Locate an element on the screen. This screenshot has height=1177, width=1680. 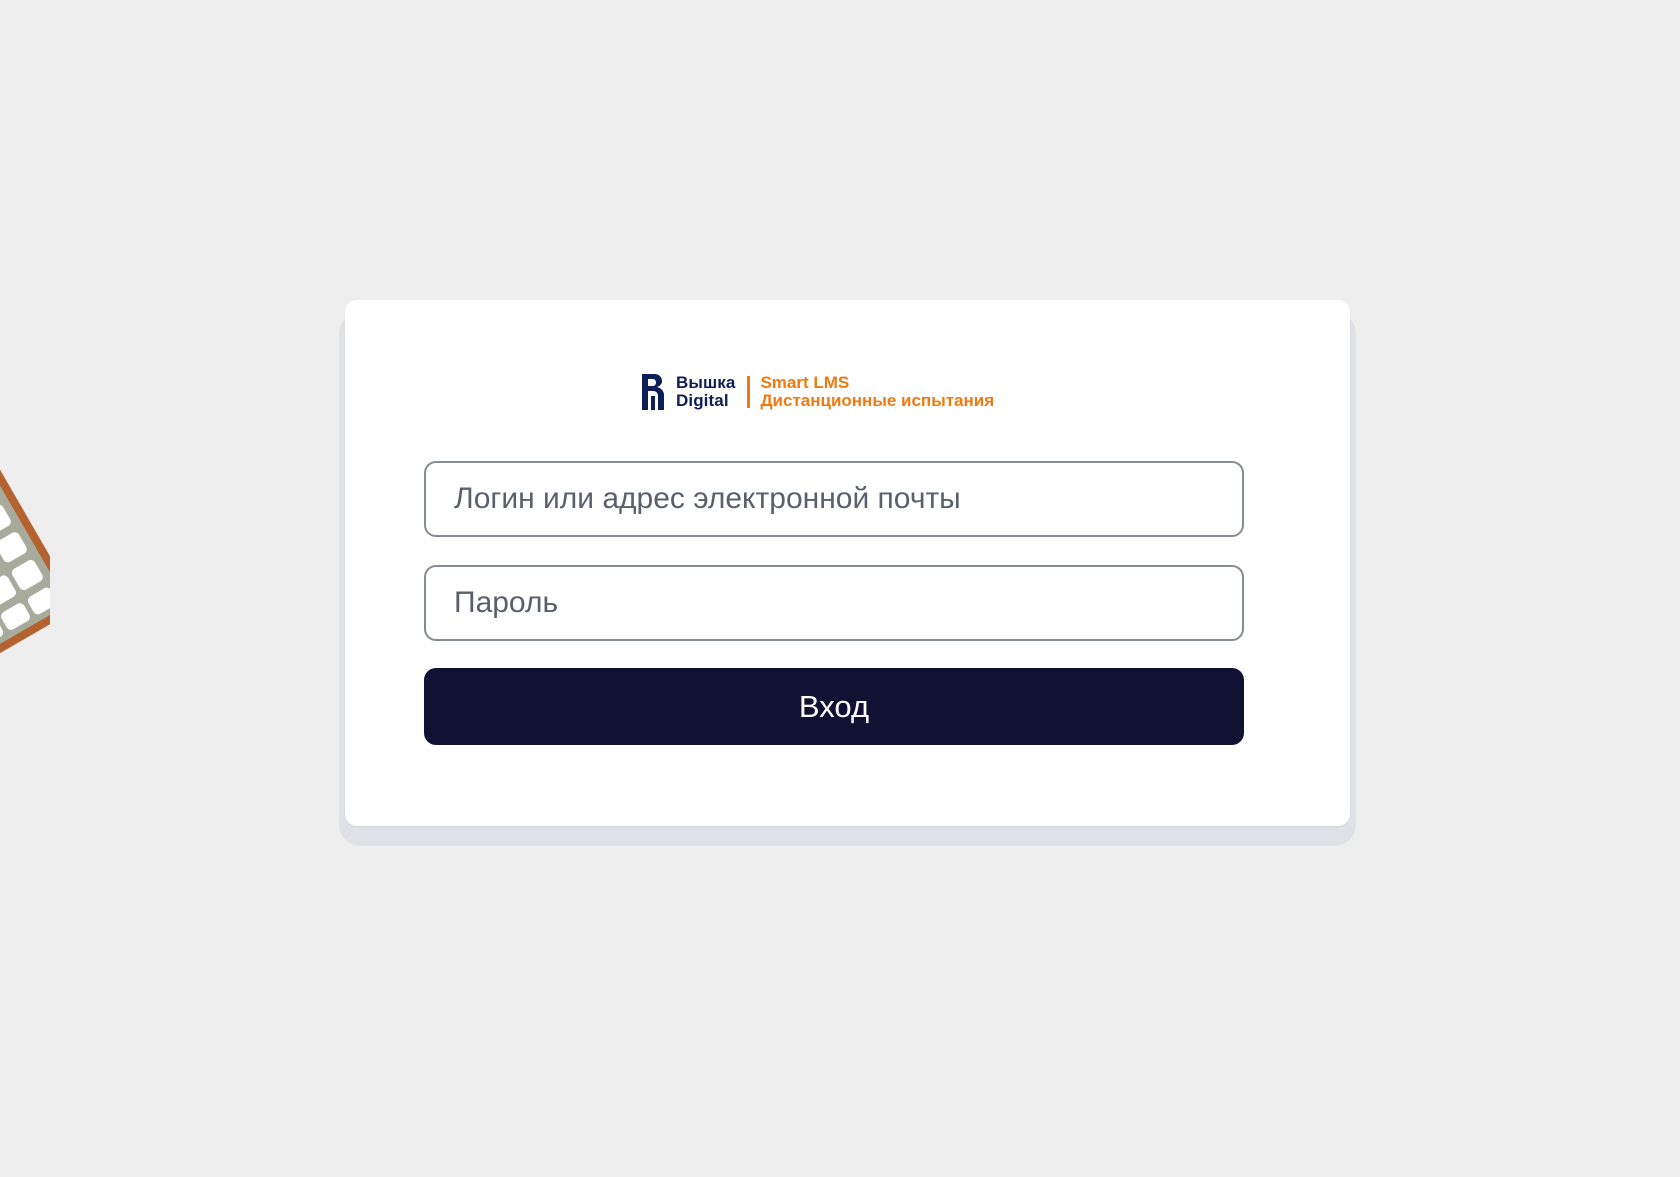
product-name: Smart LMS Дистанционные испытания is located at coordinates (877, 392).